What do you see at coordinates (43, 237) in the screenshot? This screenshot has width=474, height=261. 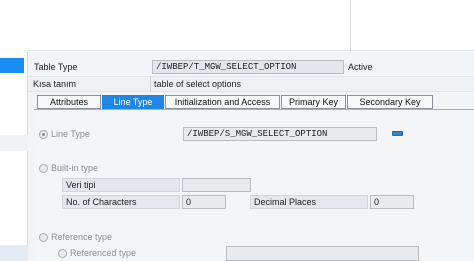 I see `reference-type-radio` at bounding box center [43, 237].